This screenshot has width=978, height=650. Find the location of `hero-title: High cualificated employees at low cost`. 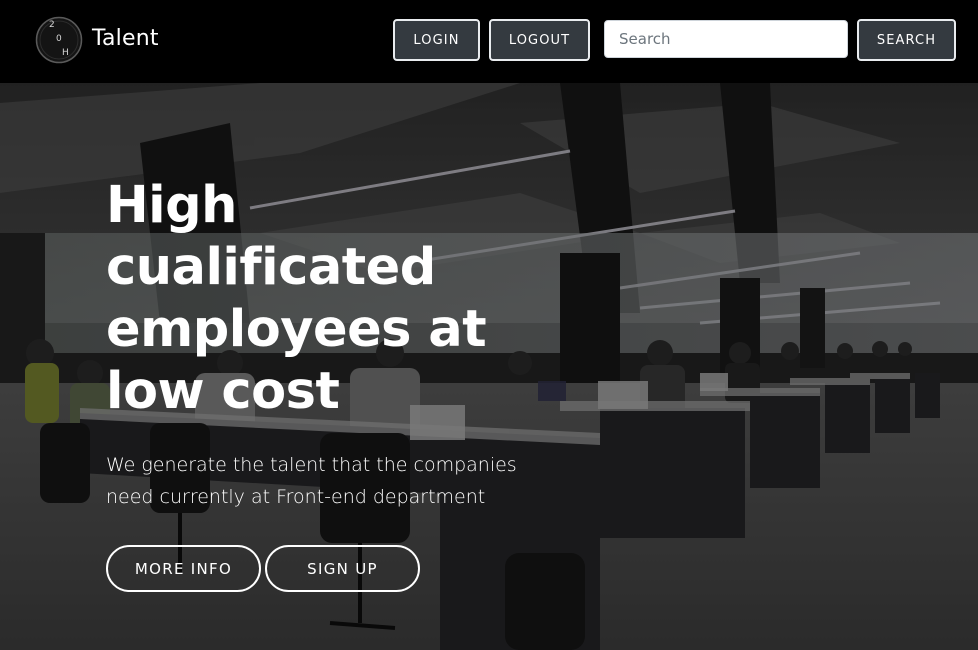

hero-title: High cualificated employees at low cost is located at coordinates (296, 298).